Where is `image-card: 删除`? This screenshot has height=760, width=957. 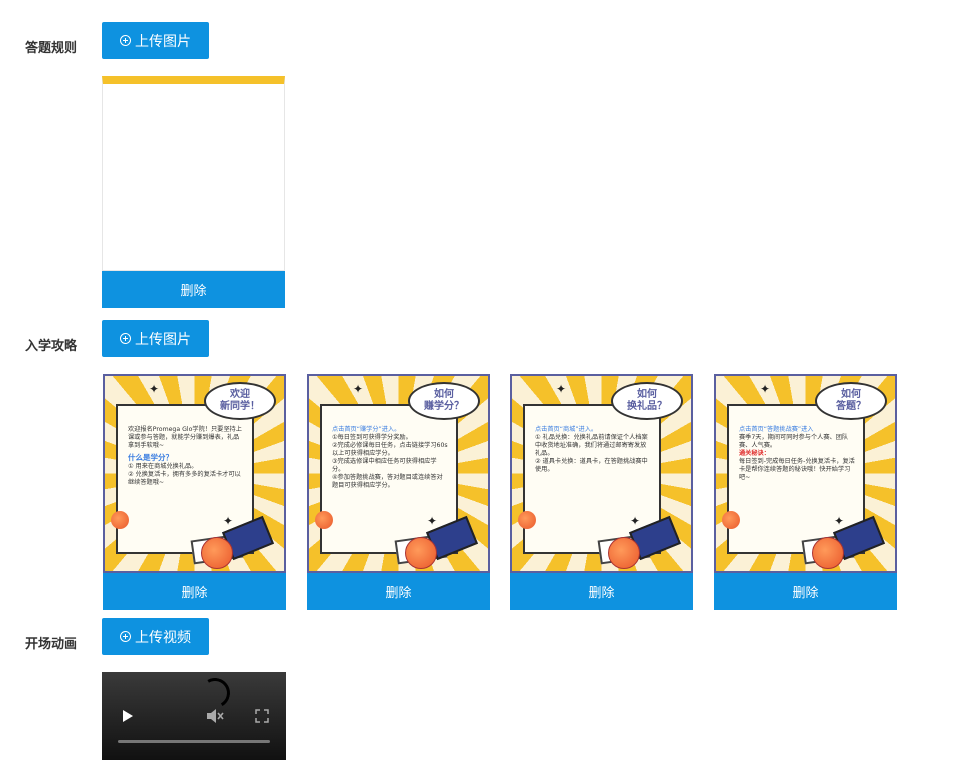 image-card: 删除 is located at coordinates (193, 192).